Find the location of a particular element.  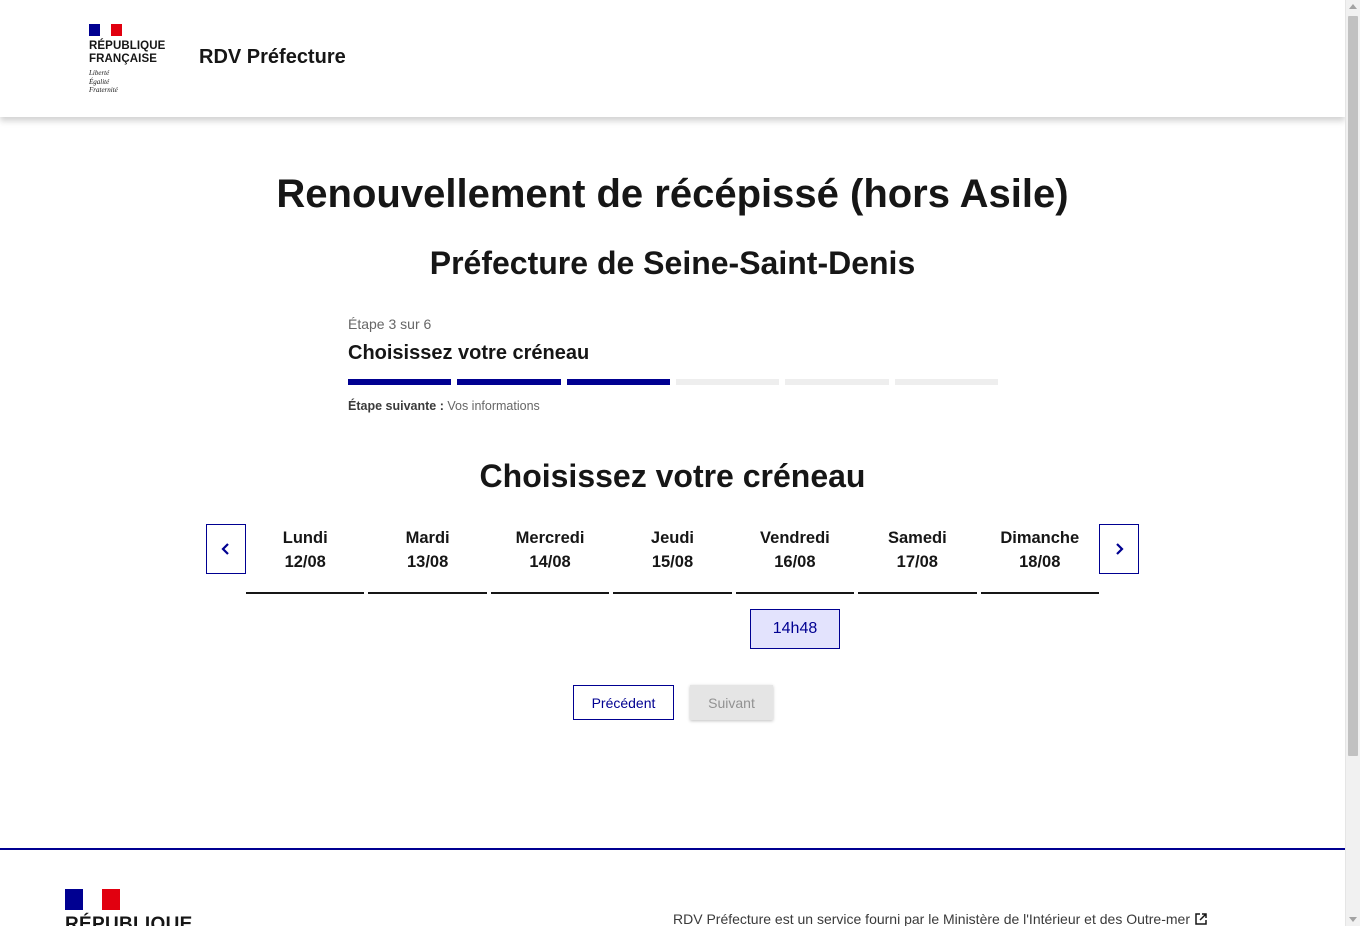

page-title: Renouvellement de récépissé (hors Asile) is located at coordinates (672, 194).